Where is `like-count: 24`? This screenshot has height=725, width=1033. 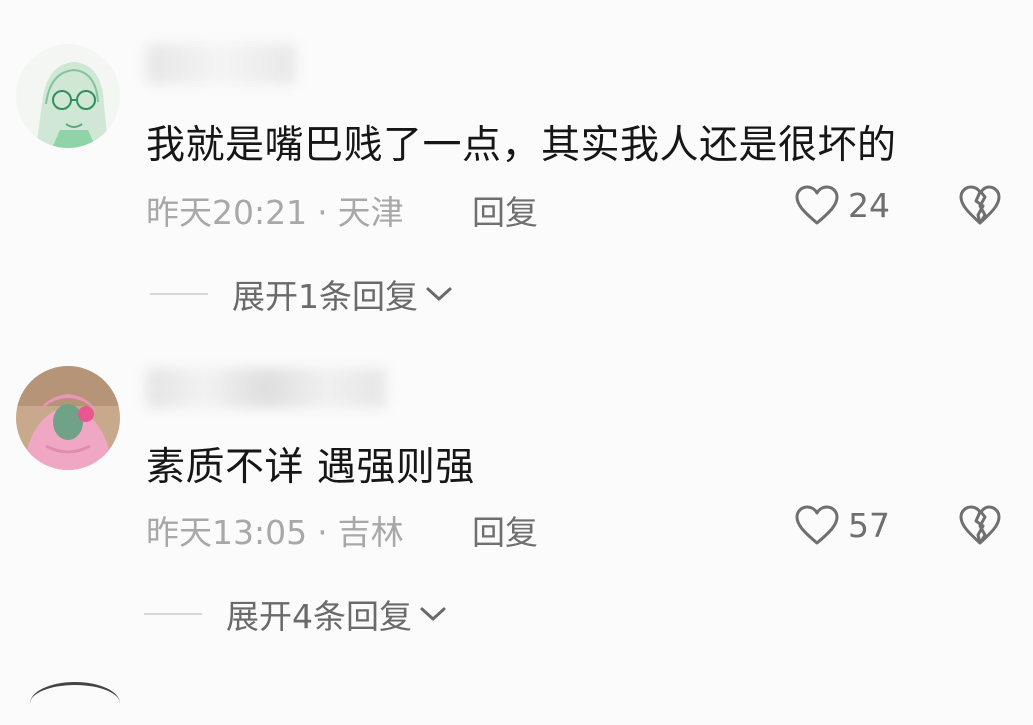 like-count: 24 is located at coordinates (869, 205).